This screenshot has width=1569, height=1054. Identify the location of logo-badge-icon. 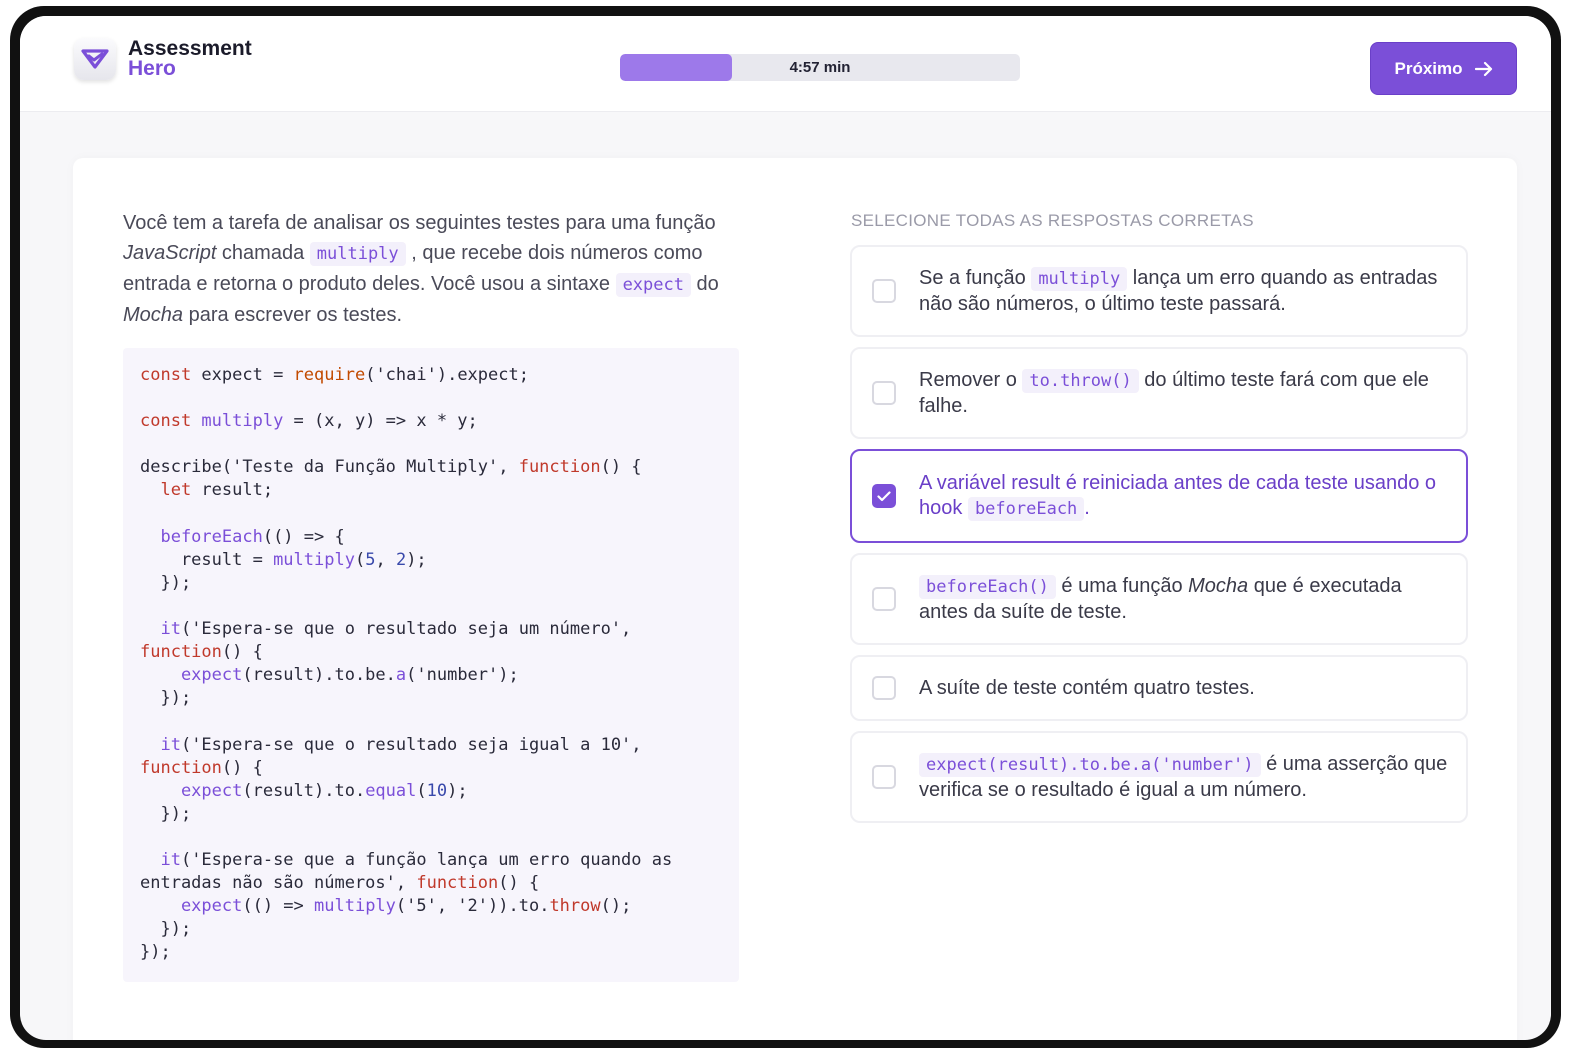
(95, 59).